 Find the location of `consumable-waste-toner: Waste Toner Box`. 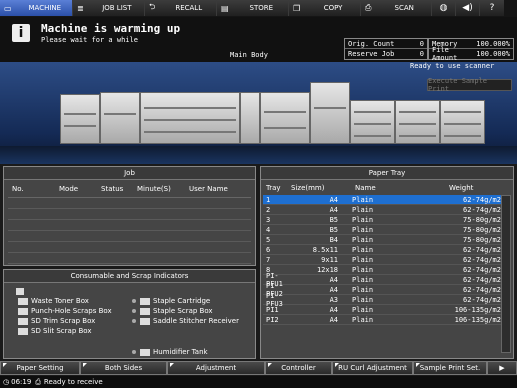

consumable-waste-toner: Waste Toner Box is located at coordinates (53, 301).